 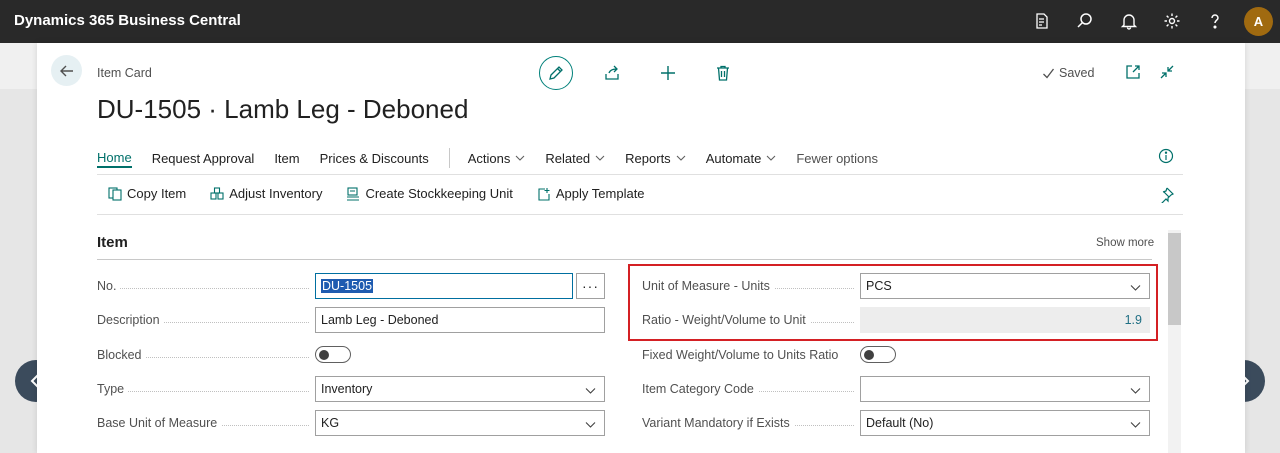 I want to click on ellipsis-icon: ···, so click(x=590, y=286).